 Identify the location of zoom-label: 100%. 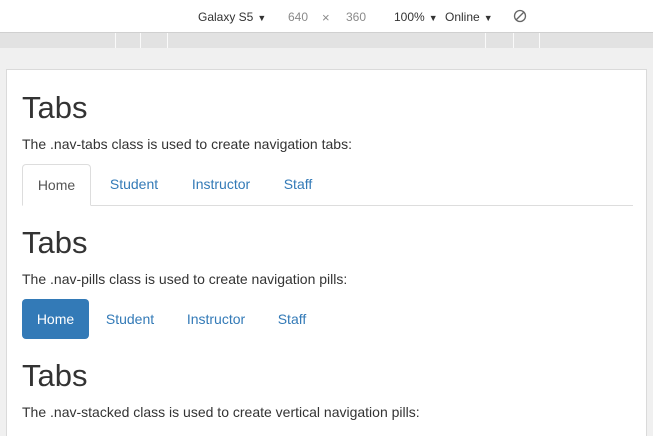
(409, 17).